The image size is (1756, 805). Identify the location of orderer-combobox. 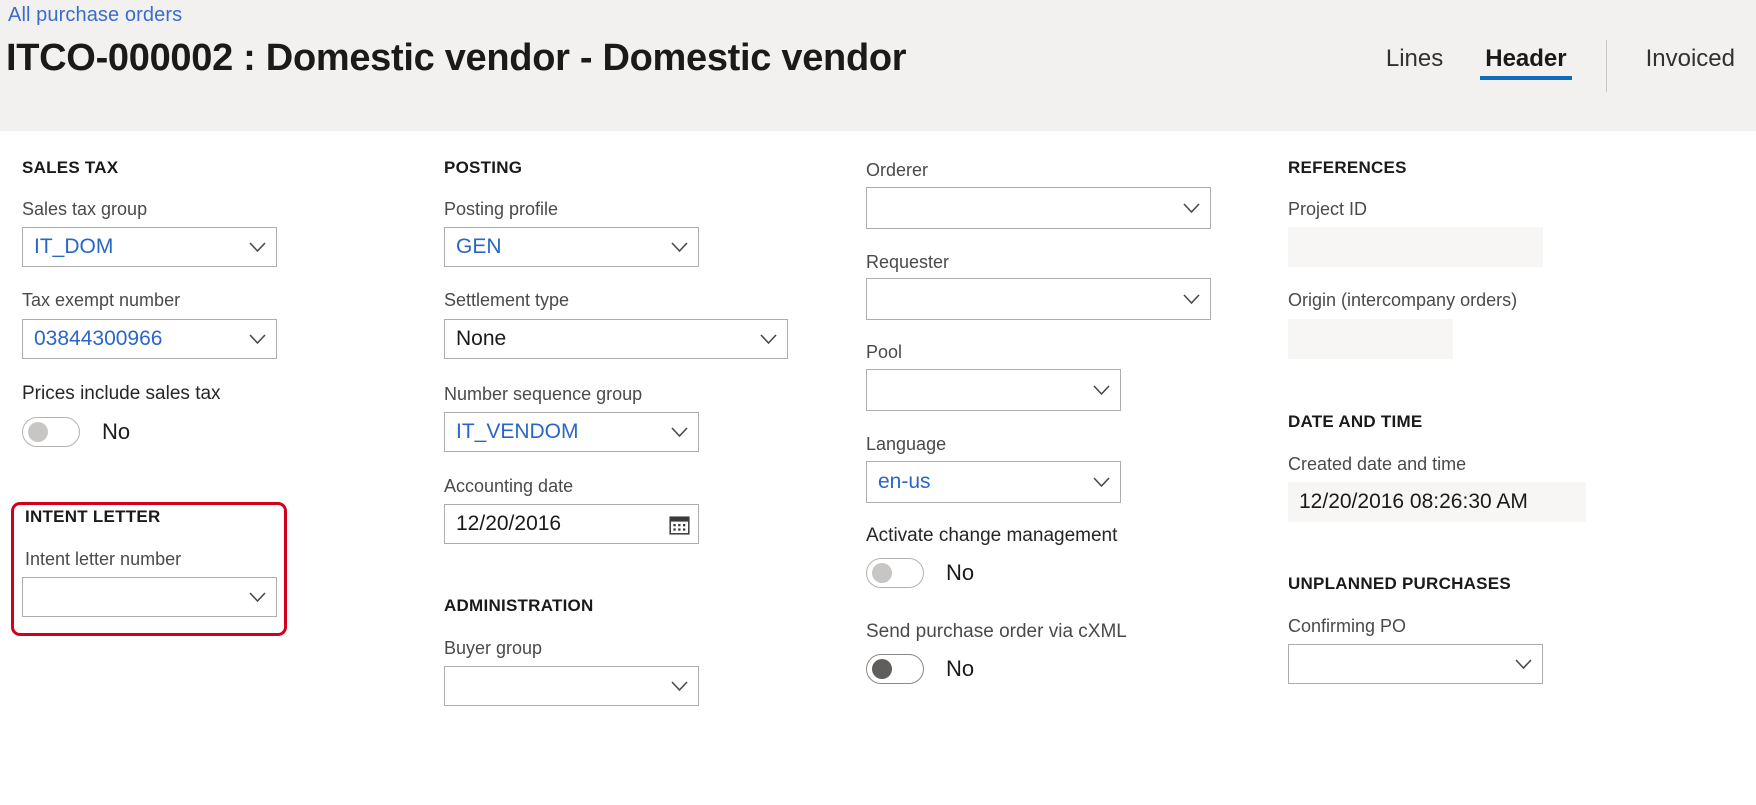
(1038, 208).